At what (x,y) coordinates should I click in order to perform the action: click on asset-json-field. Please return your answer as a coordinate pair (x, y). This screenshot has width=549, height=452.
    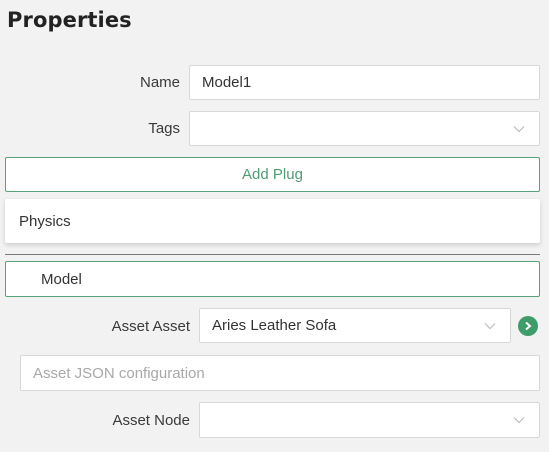
    Looking at the image, I should click on (280, 373).